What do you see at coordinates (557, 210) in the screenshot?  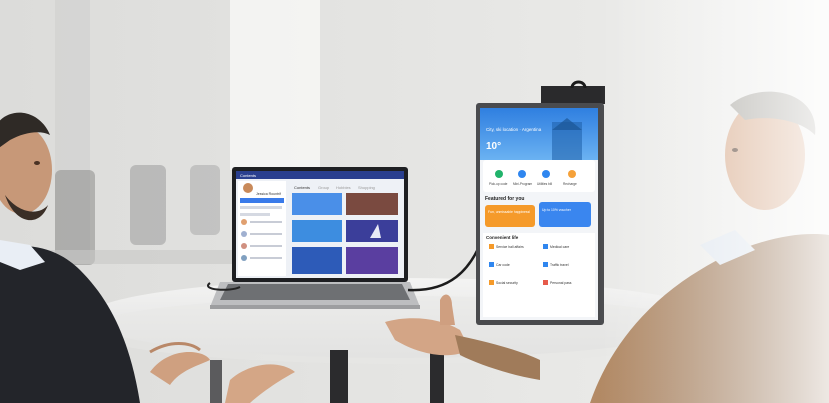 I see `monitor-featured-card-2: Up to 10% voucher` at bounding box center [557, 210].